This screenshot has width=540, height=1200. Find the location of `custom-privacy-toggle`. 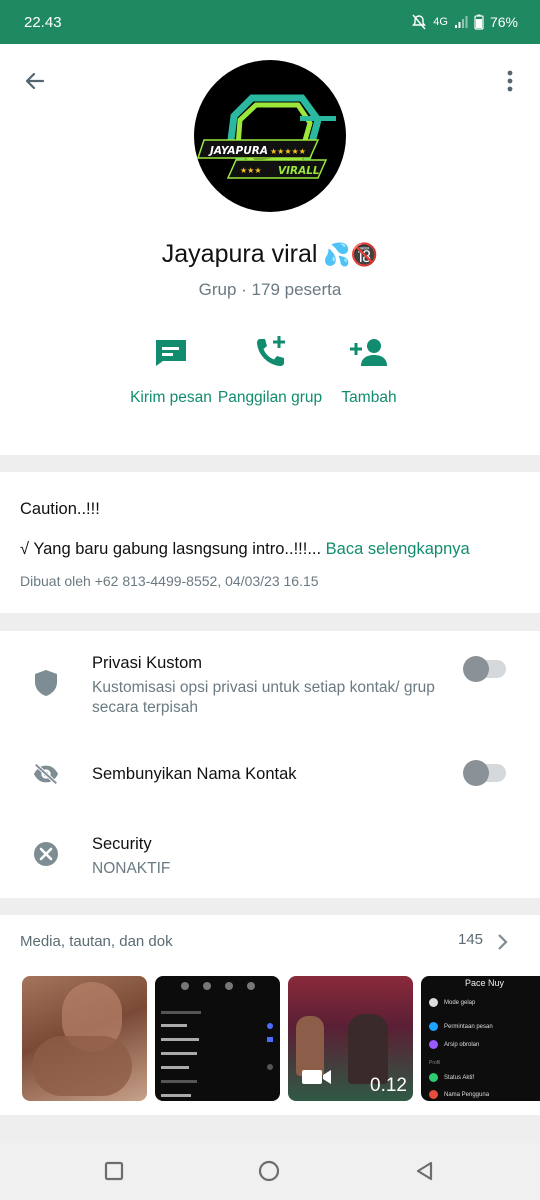

custom-privacy-toggle is located at coordinates (484, 669).